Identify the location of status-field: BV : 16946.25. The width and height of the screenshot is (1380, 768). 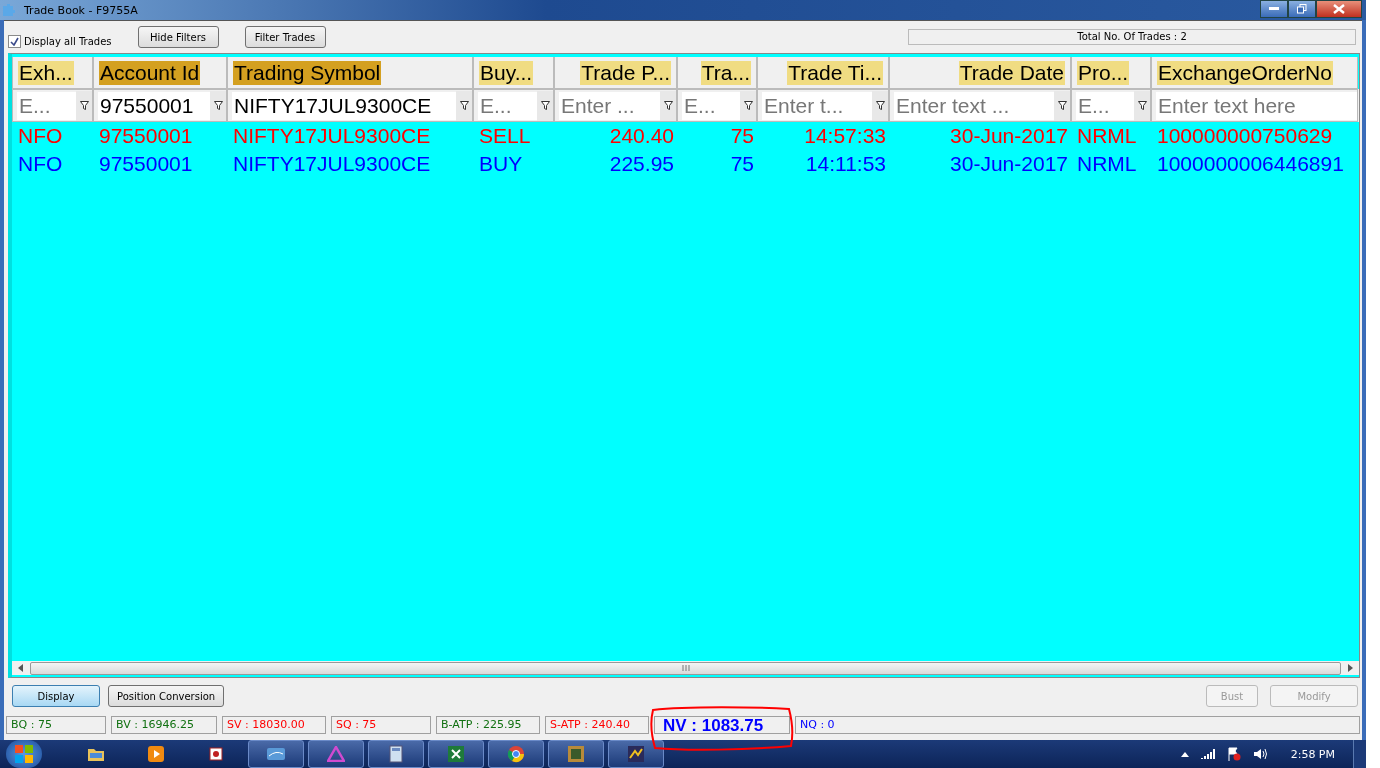
(164, 725).